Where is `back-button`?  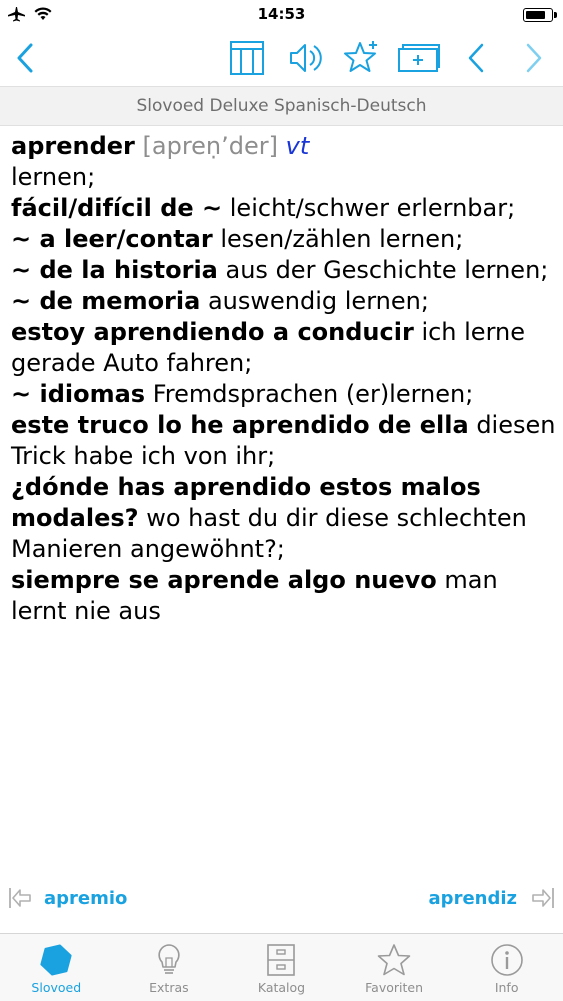
back-button is located at coordinates (26, 58).